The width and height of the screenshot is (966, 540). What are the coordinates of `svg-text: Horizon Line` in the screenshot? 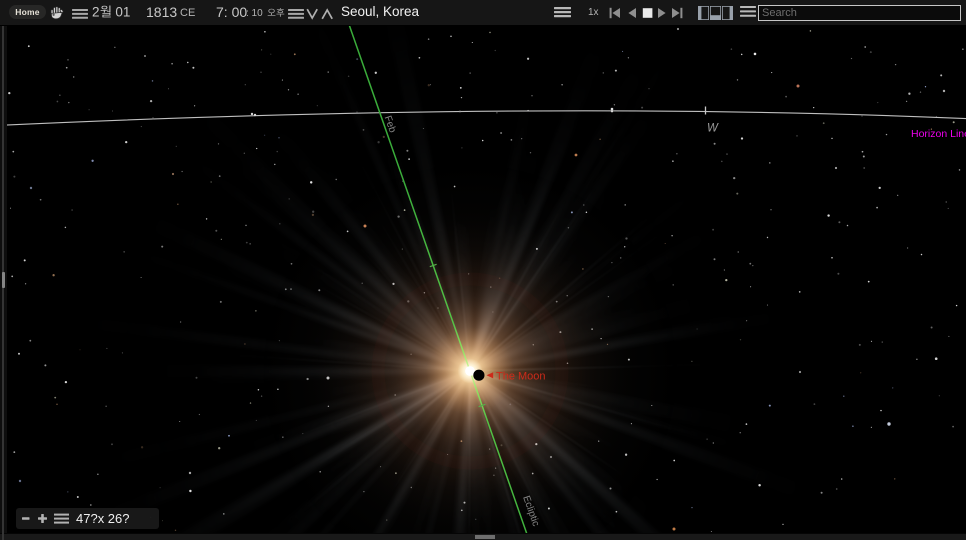 It's located at (938, 134).